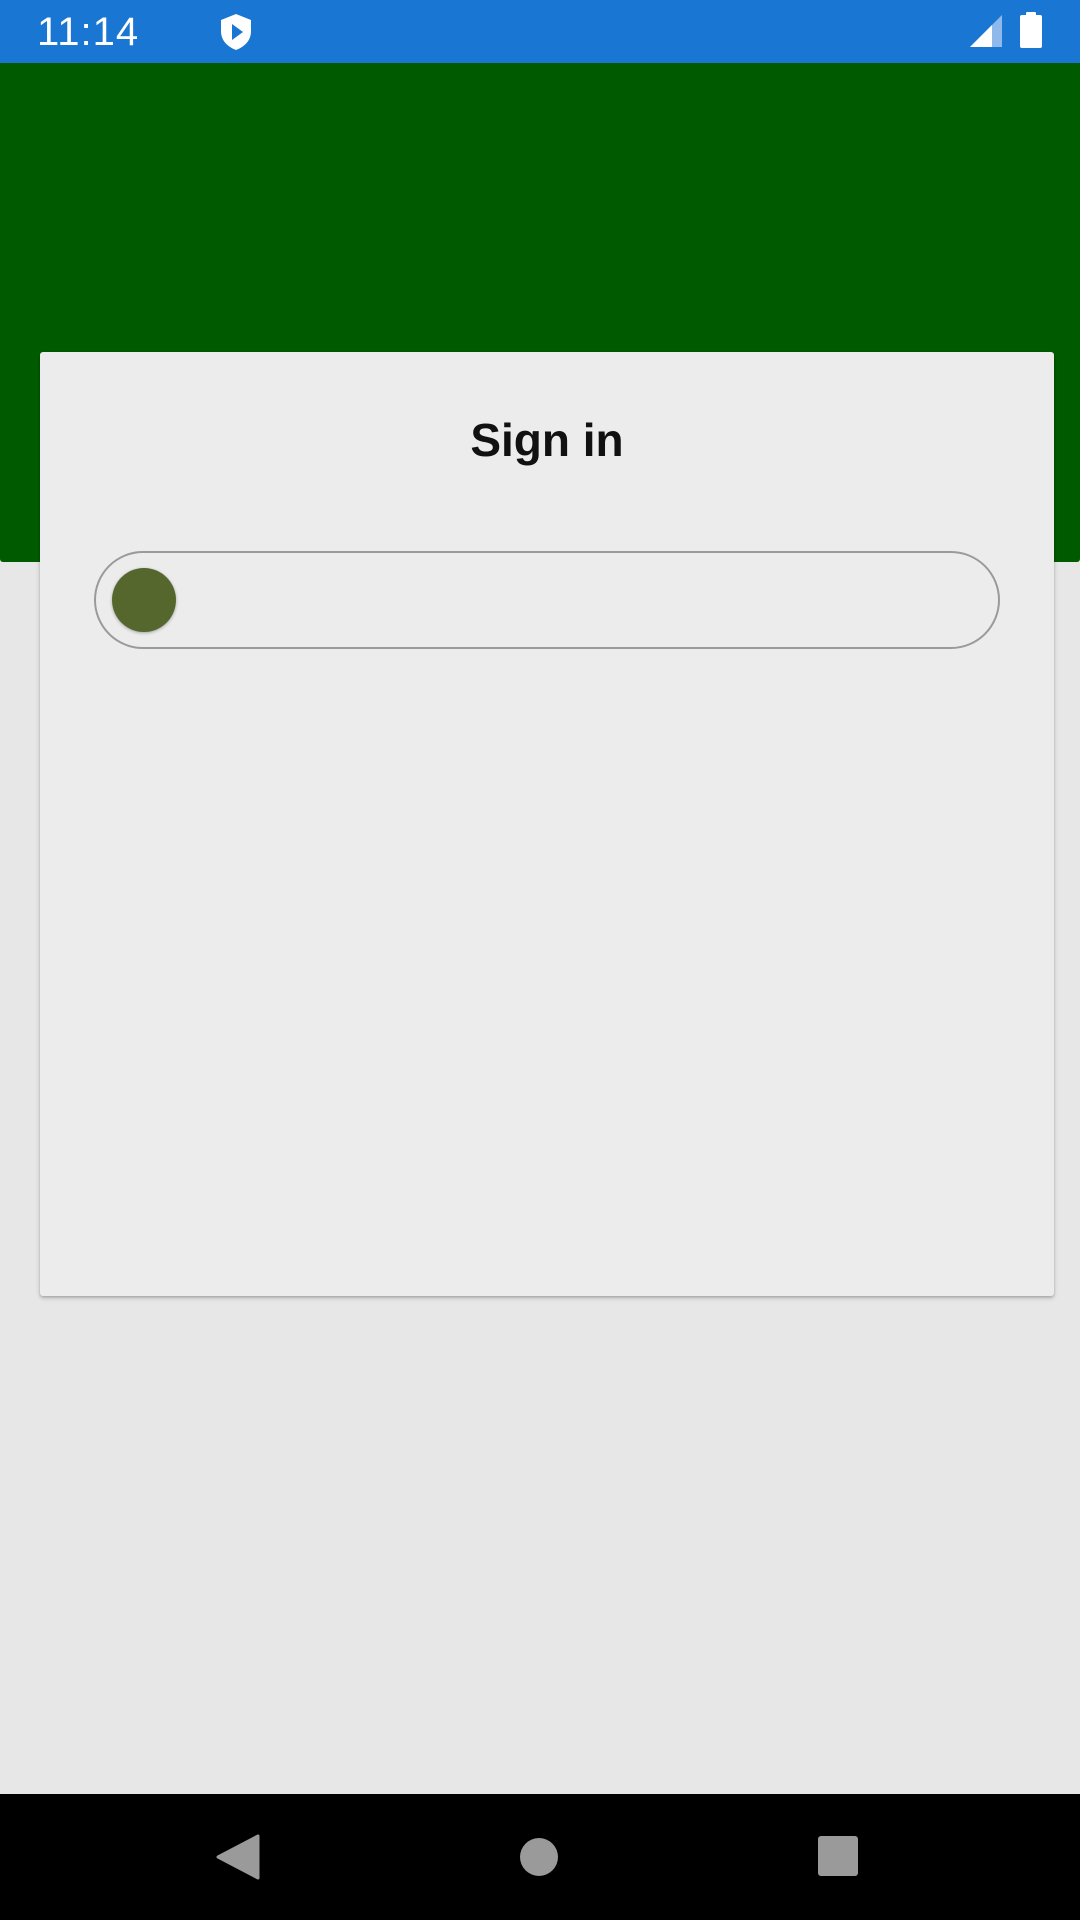 The image size is (1080, 1920). Describe the element at coordinates (547, 440) in the screenshot. I see `card-title: Sign in` at that location.